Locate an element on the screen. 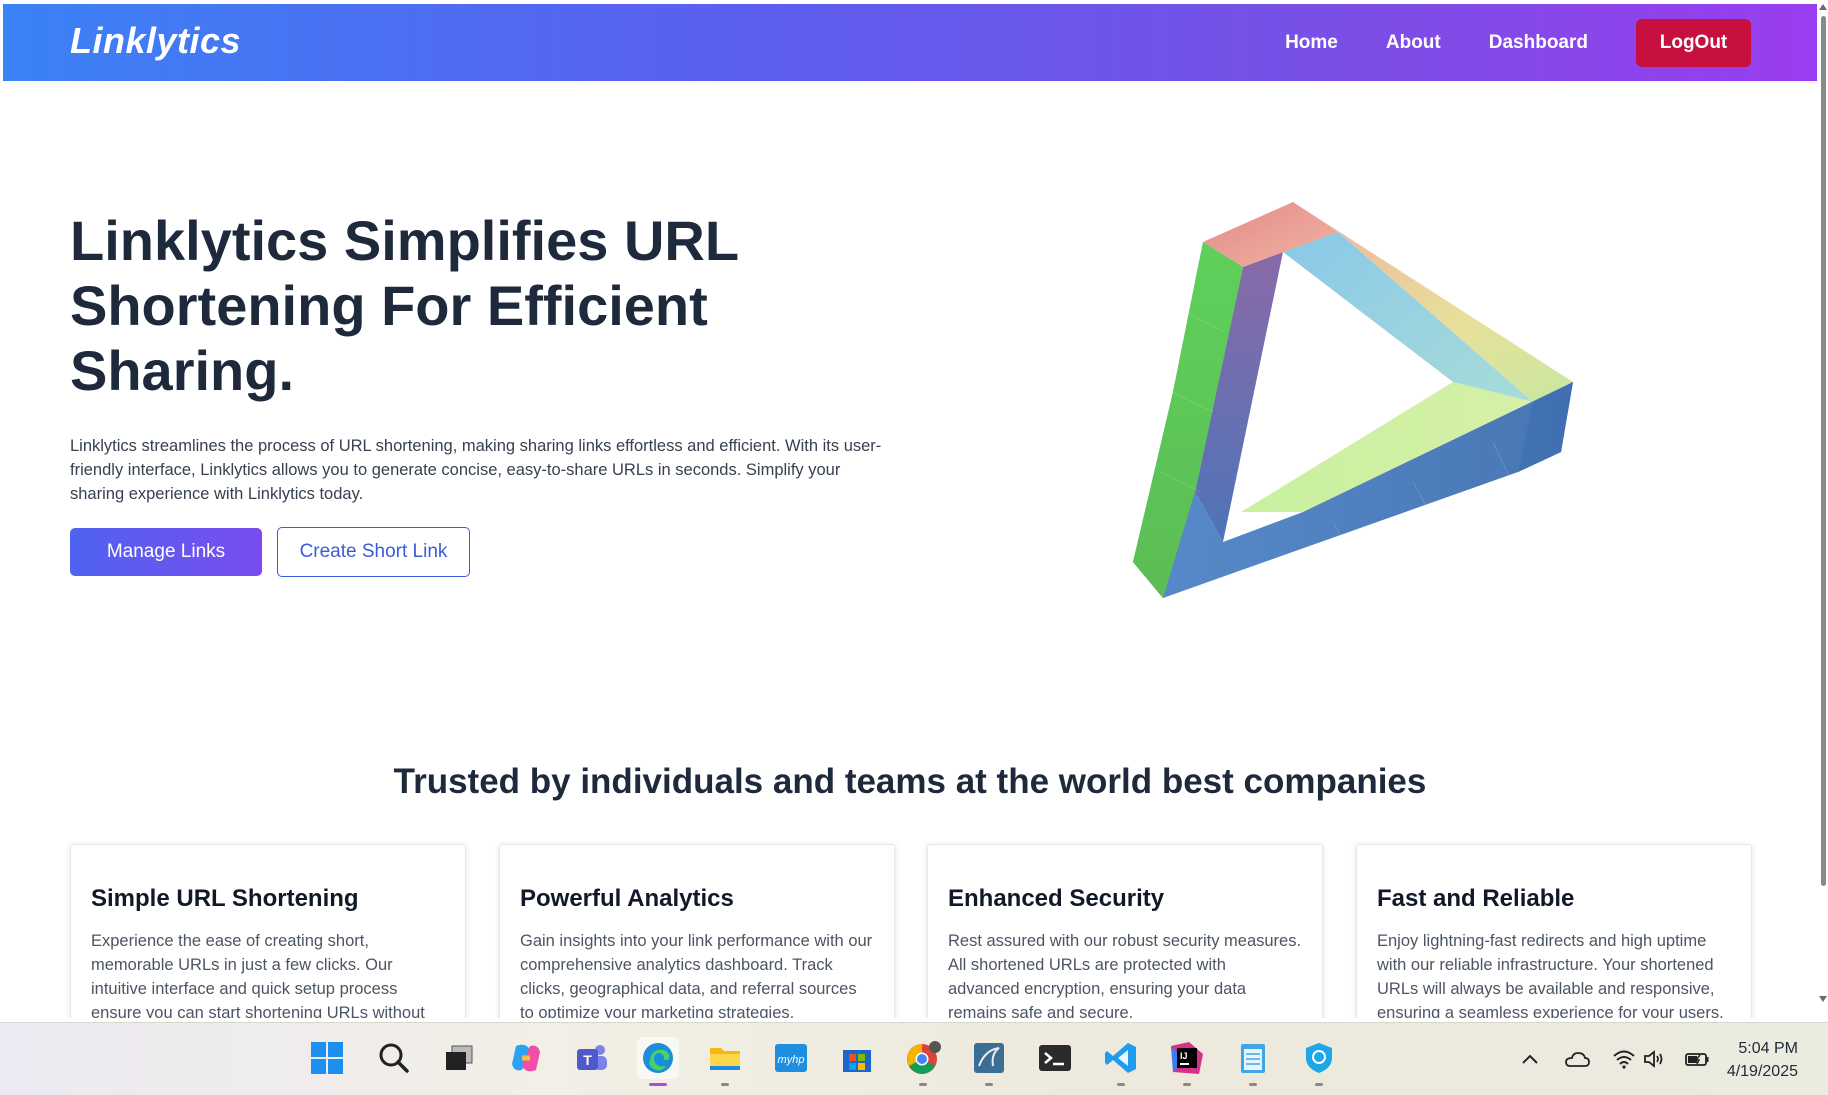  feature-title: Fast and Reliable is located at coordinates (1476, 898).